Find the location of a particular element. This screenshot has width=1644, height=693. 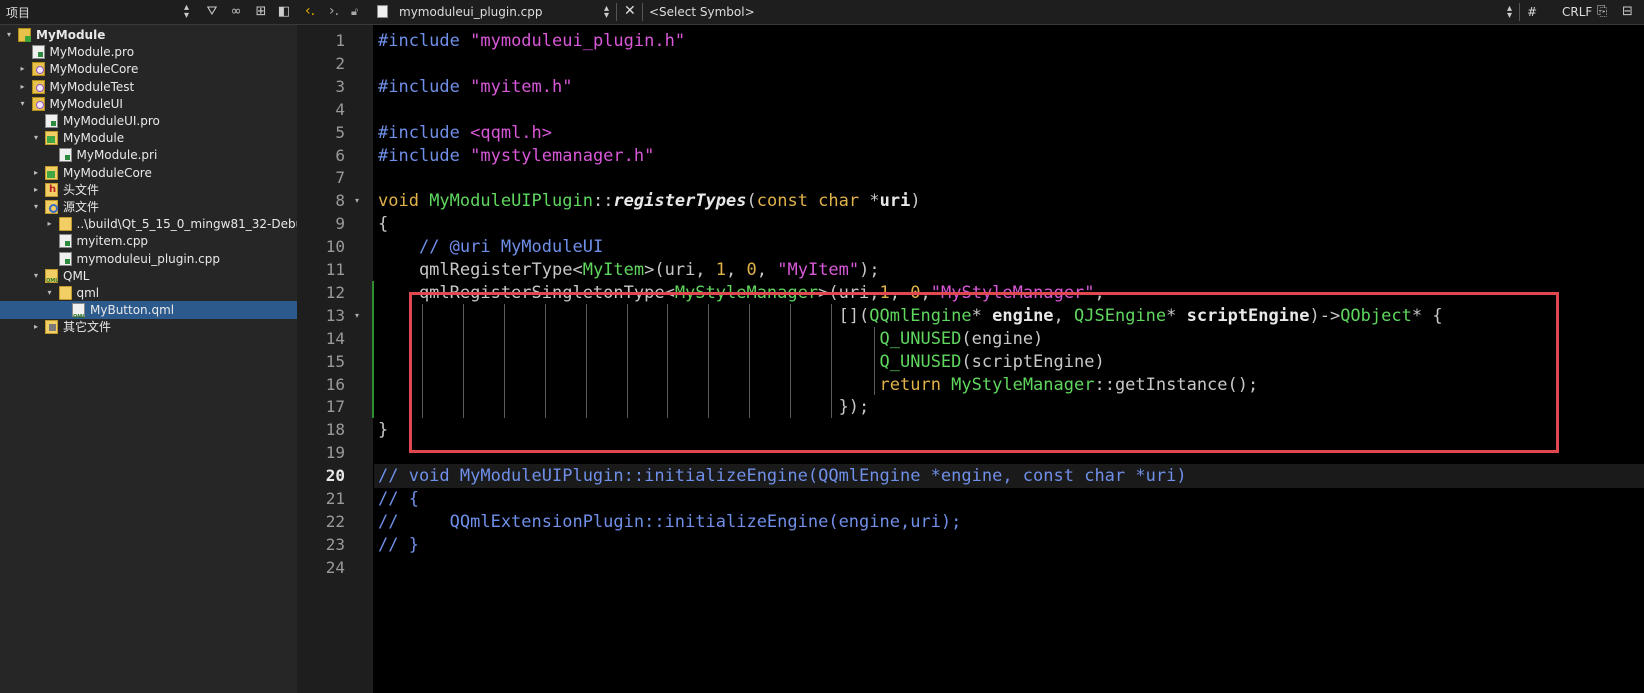

tree-item: ▸ ..\build\Qt_5_15_0_mingw81_32-Debug is located at coordinates (148, 224).